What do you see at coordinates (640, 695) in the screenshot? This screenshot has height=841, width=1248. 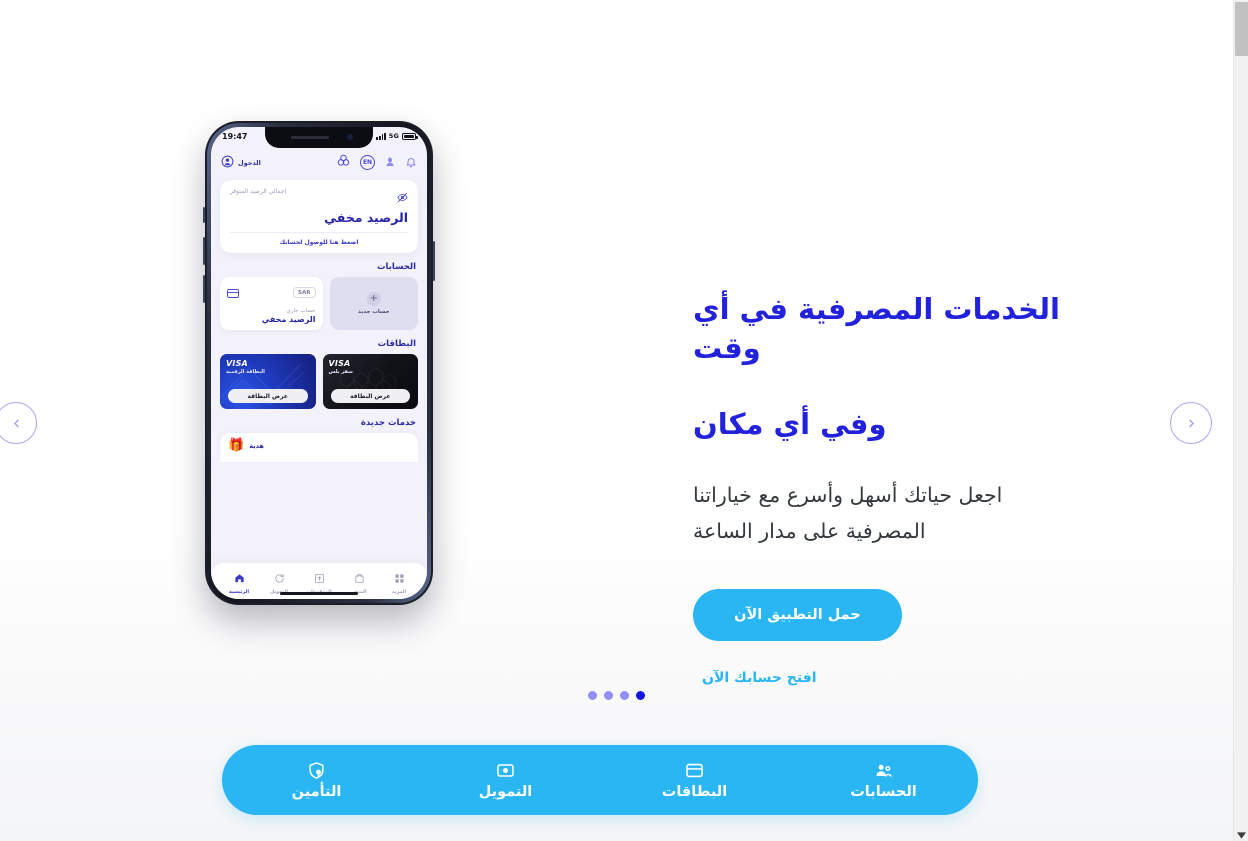 I see `carousel-dot-active` at bounding box center [640, 695].